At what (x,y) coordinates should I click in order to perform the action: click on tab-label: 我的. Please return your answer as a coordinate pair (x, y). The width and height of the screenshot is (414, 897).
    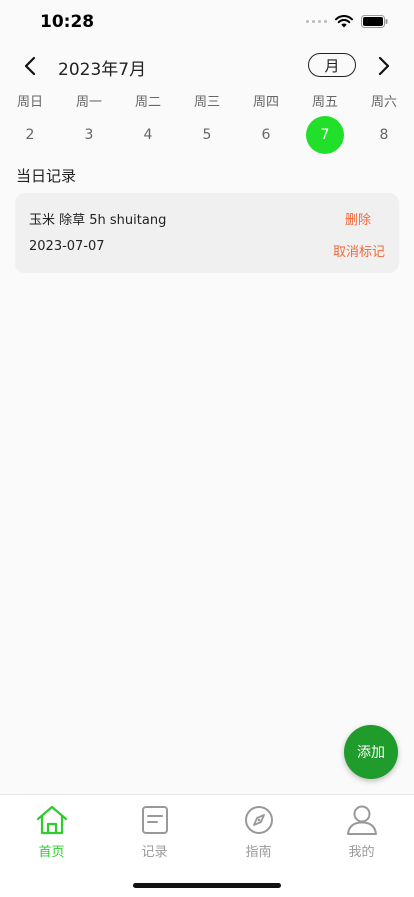
    Looking at the image, I should click on (361, 852).